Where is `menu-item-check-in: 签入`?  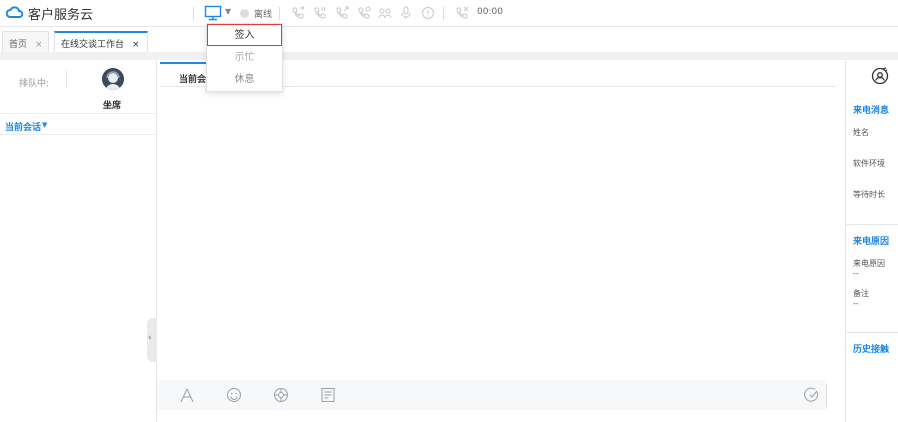
menu-item-check-in: 签入 is located at coordinates (244, 35).